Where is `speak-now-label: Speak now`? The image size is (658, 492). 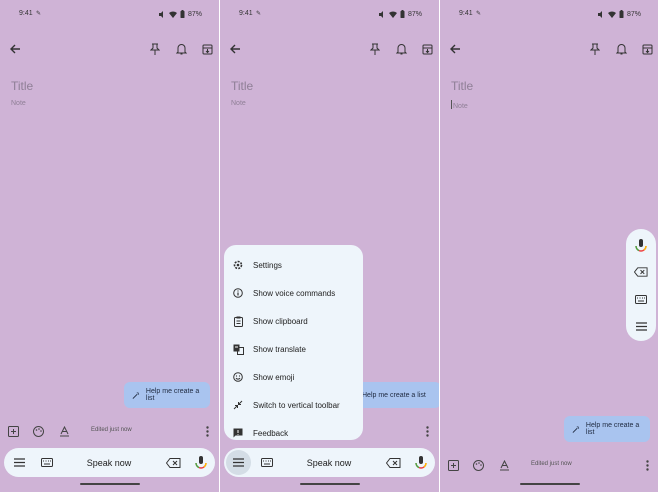 speak-now-label: Speak now is located at coordinates (109, 462).